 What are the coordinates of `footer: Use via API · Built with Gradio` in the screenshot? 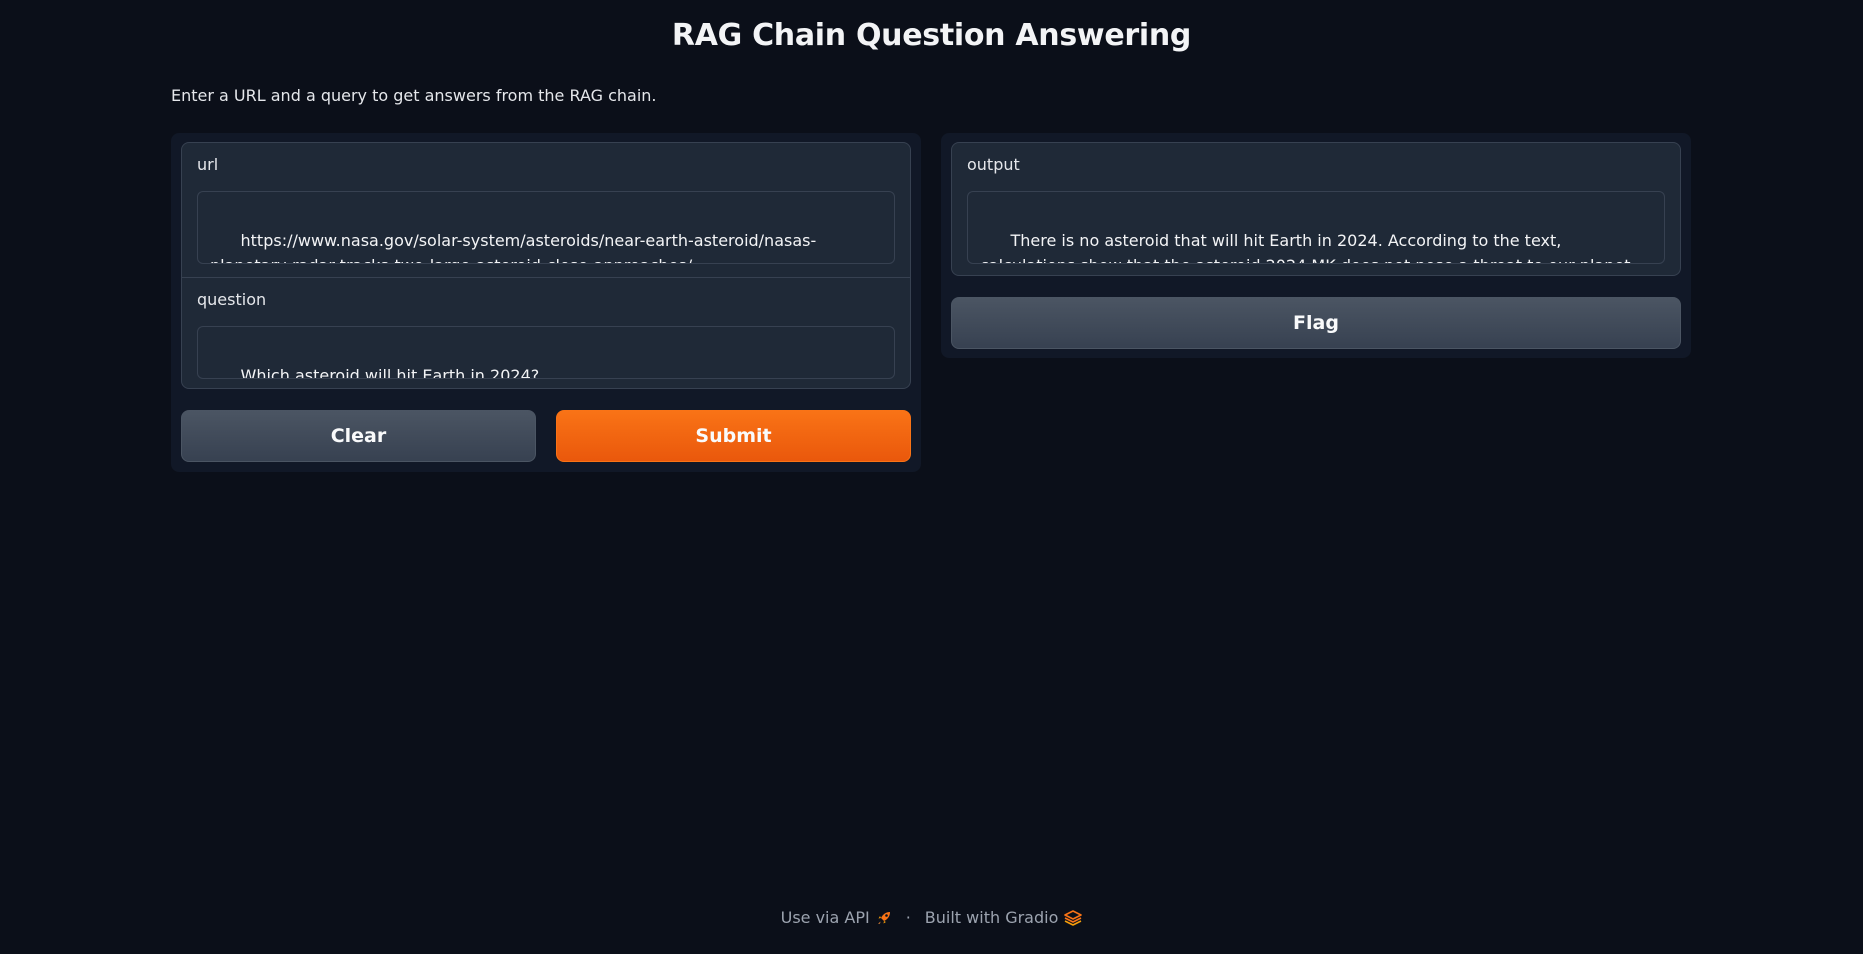 It's located at (931, 917).